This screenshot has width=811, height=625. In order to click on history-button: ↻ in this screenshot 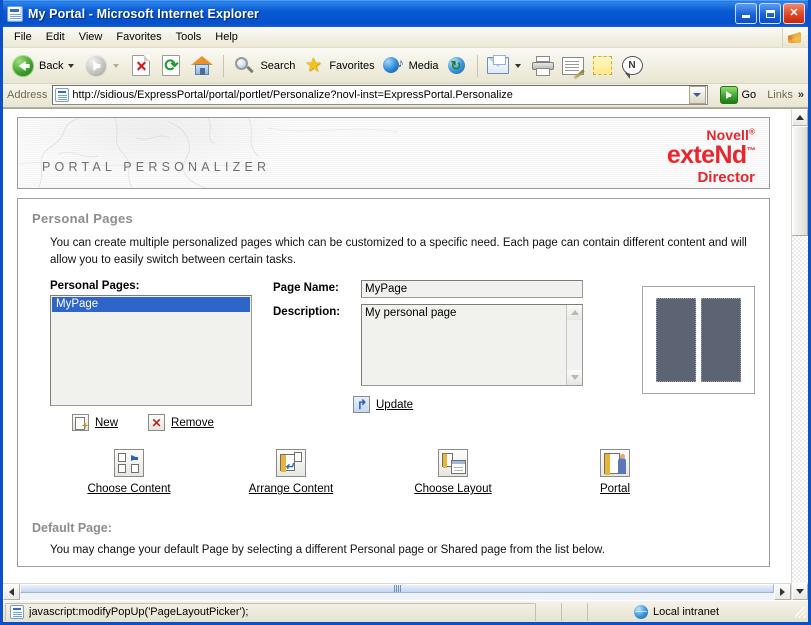, I will do `click(457, 66)`.